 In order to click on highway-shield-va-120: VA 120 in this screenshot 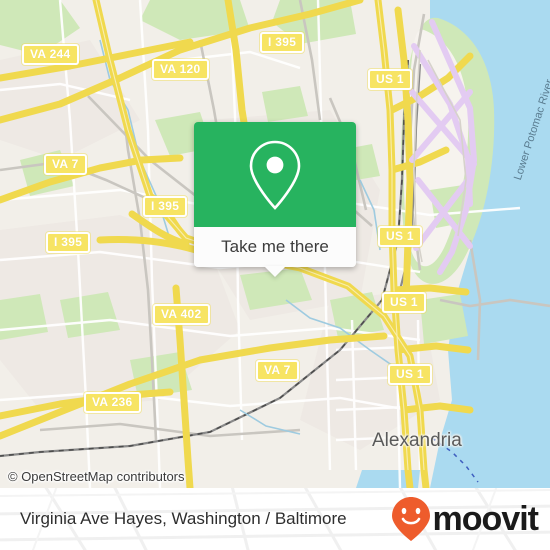, I will do `click(180, 69)`.